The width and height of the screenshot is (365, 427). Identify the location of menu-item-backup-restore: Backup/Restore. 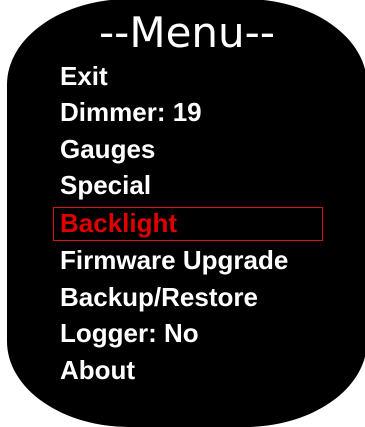
(159, 297).